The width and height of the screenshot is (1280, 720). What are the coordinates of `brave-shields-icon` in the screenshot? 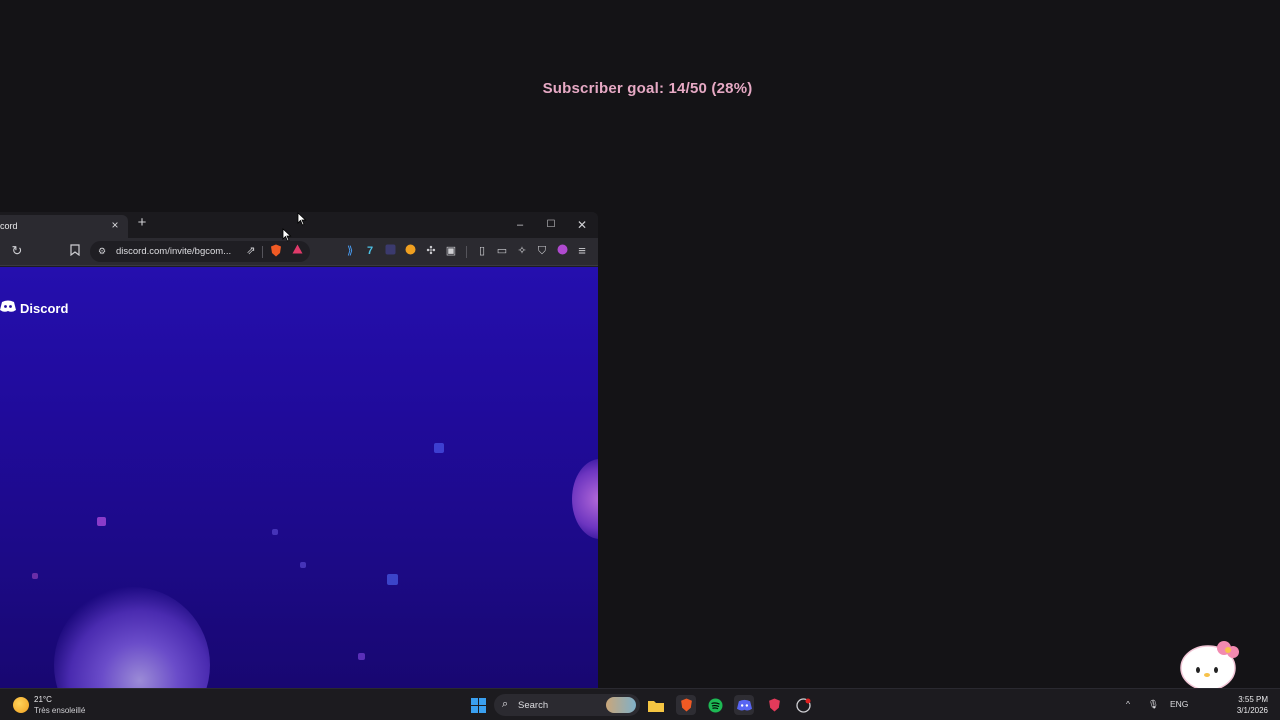 It's located at (276, 251).